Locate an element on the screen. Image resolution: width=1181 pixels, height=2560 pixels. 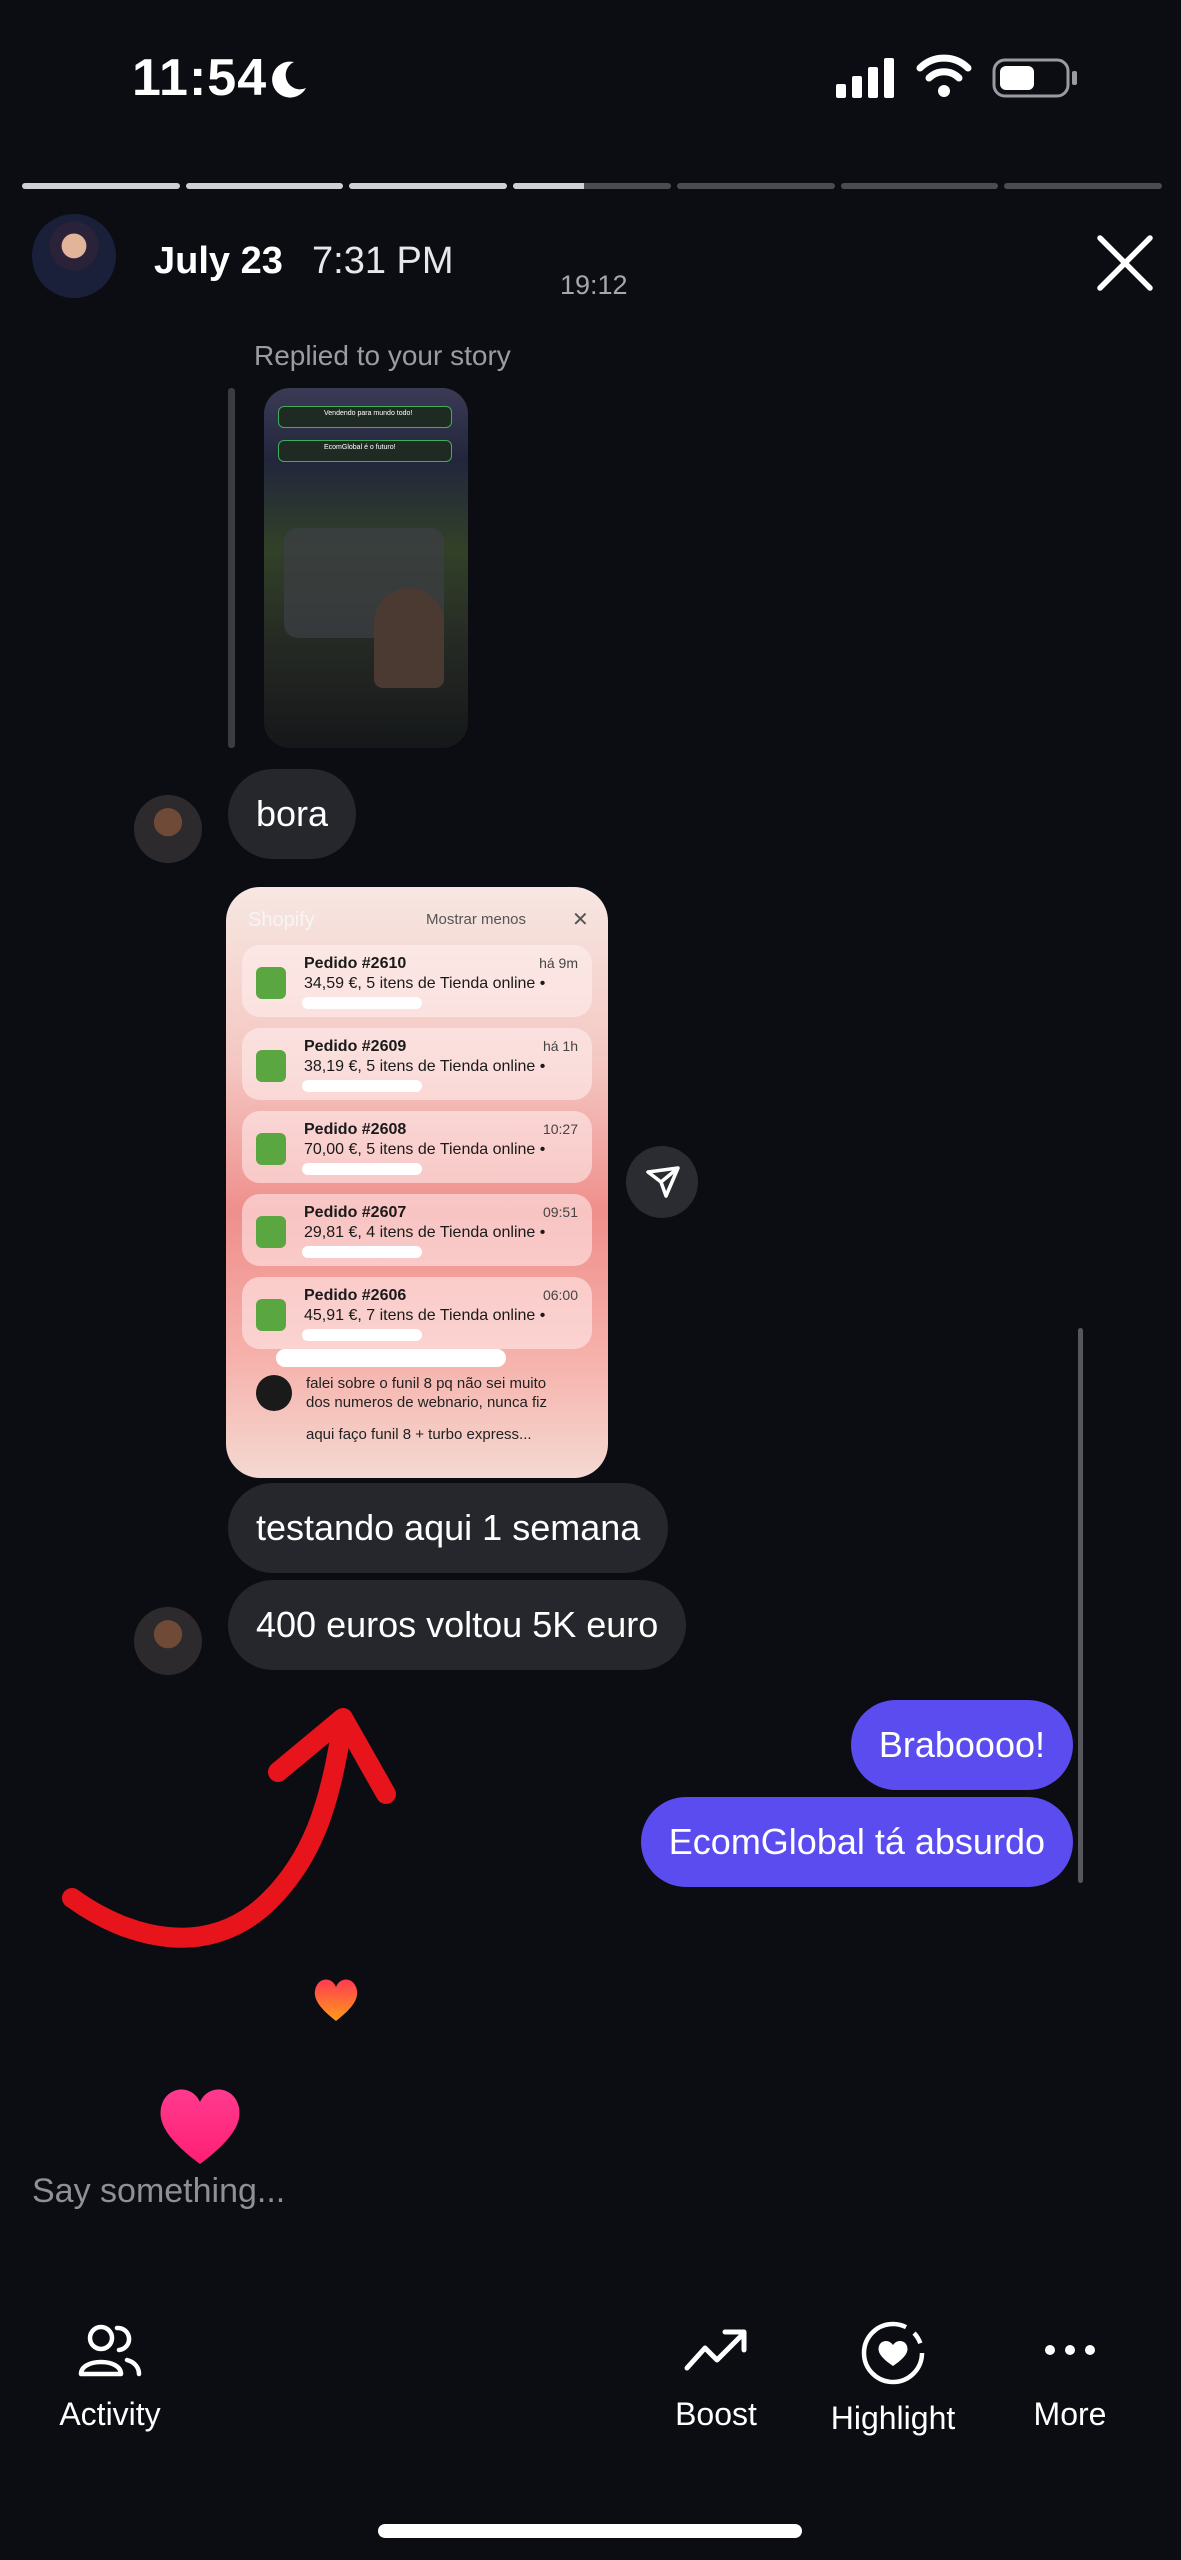
status-time: 11:54 is located at coordinates (200, 78).